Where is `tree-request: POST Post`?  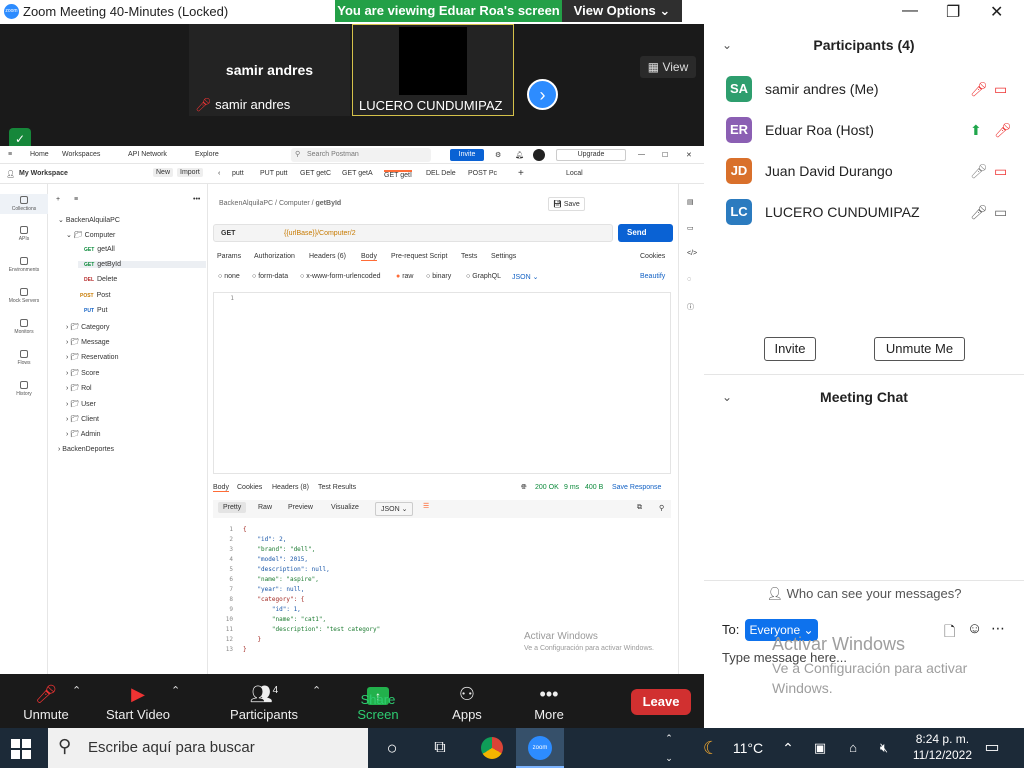
tree-request: POST Post is located at coordinates (95, 295).